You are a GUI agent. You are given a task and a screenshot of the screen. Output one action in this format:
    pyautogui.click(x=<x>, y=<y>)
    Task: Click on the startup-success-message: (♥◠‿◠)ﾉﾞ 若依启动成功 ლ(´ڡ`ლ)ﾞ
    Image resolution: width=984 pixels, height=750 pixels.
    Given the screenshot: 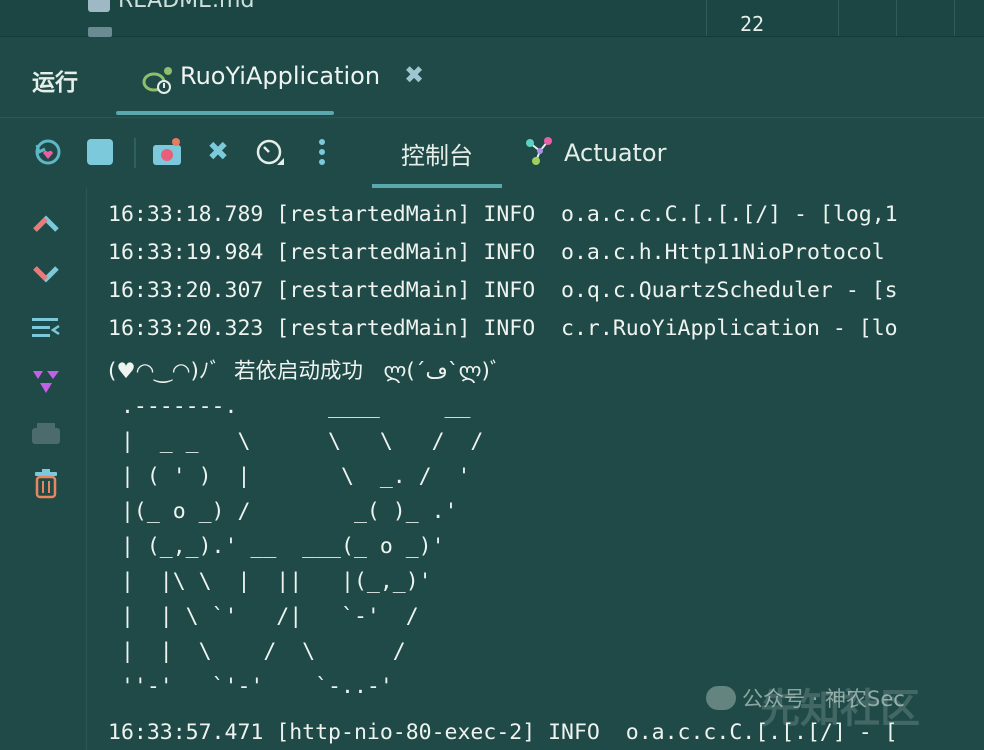 What is the action you would take?
    pyautogui.click(x=304, y=371)
    